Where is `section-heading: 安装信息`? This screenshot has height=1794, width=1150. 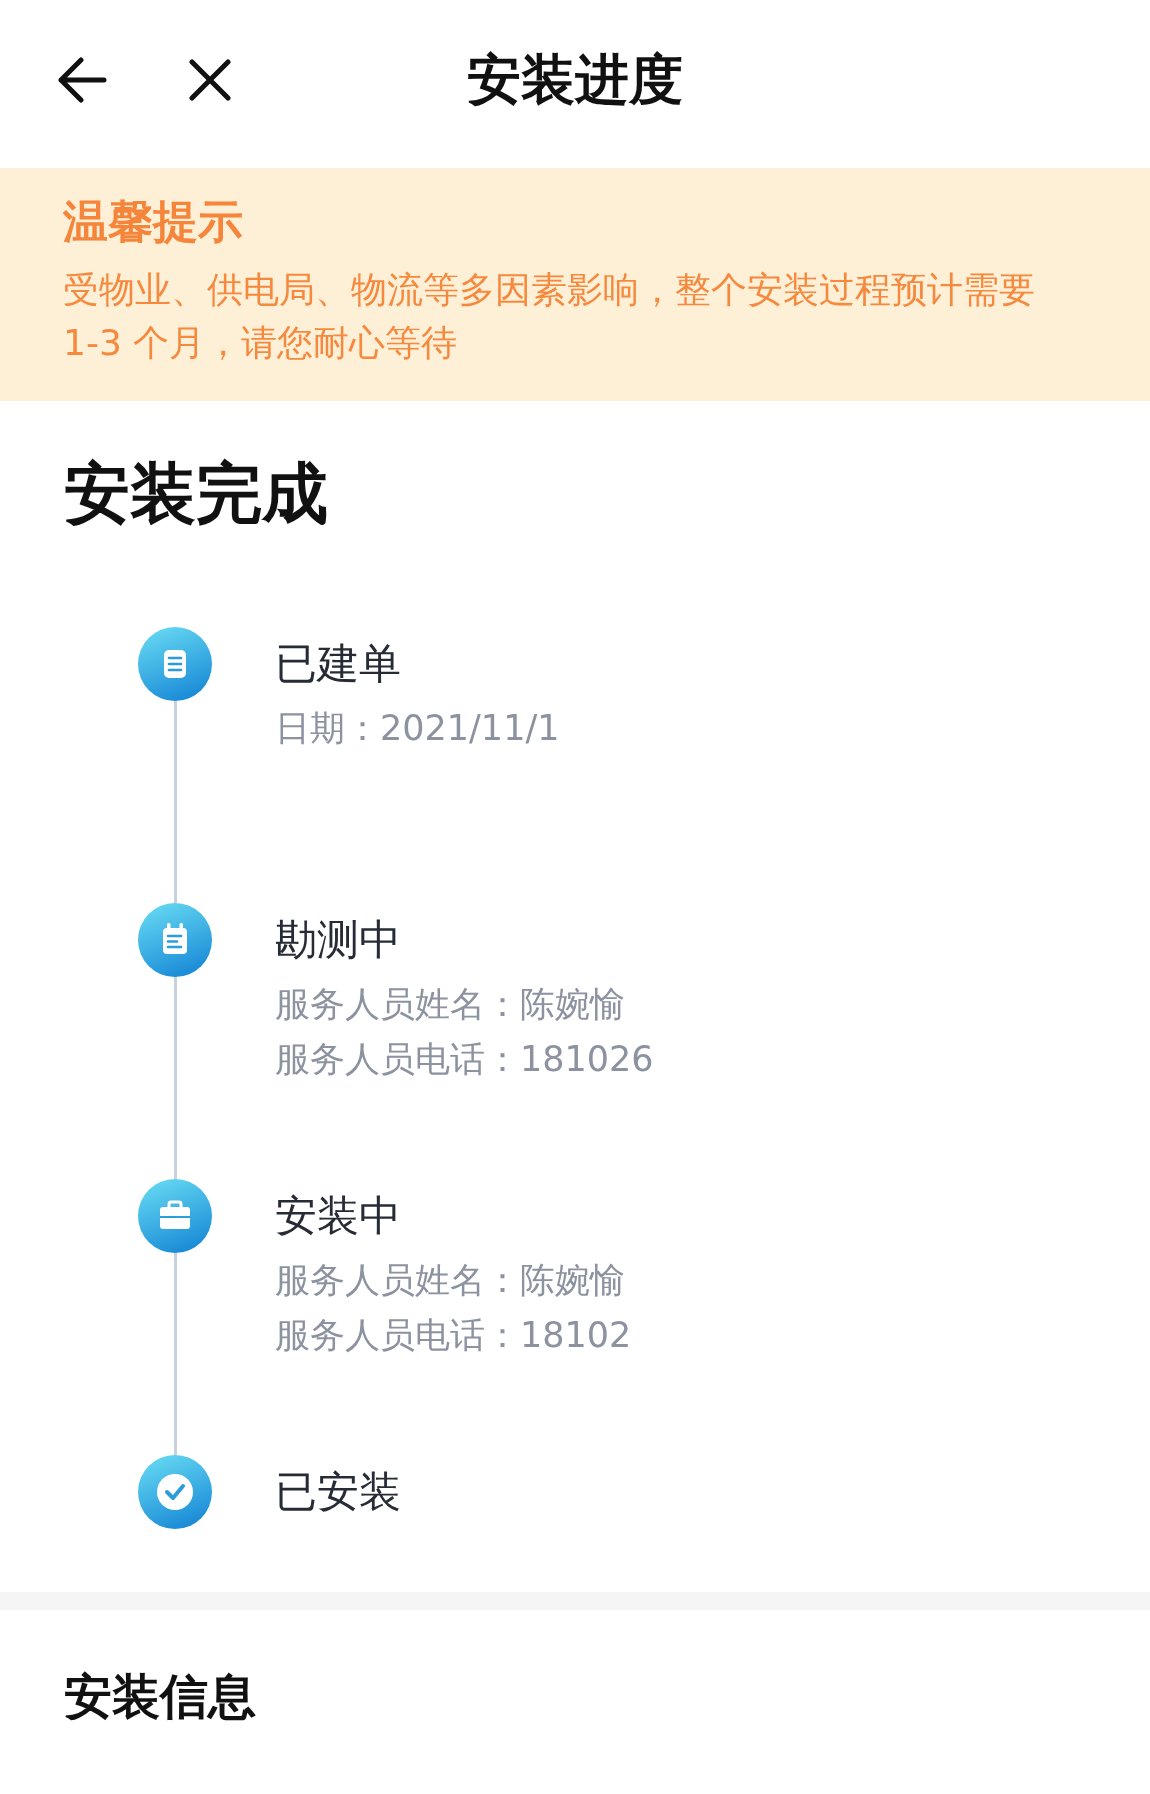 section-heading: 安装信息 is located at coordinates (160, 1696).